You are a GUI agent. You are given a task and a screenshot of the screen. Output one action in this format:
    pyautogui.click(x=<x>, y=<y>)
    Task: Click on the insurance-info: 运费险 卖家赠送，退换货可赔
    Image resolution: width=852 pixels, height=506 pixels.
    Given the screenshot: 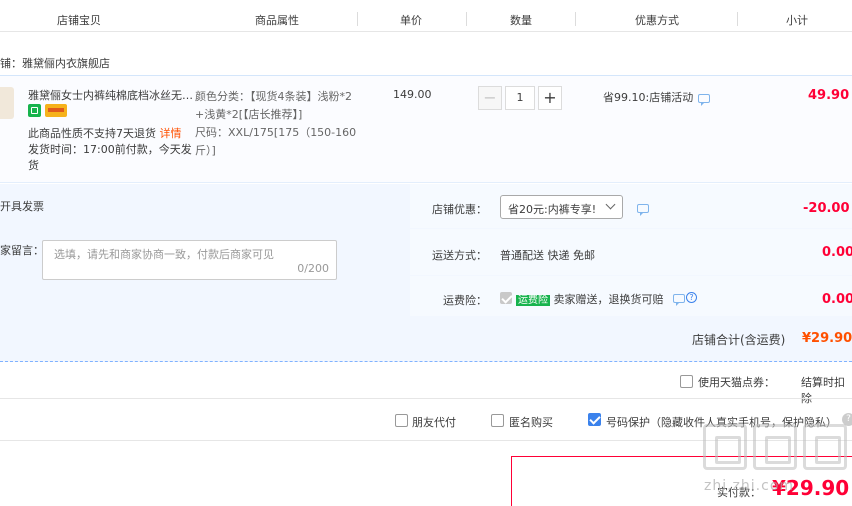 What is the action you would take?
    pyautogui.click(x=590, y=299)
    